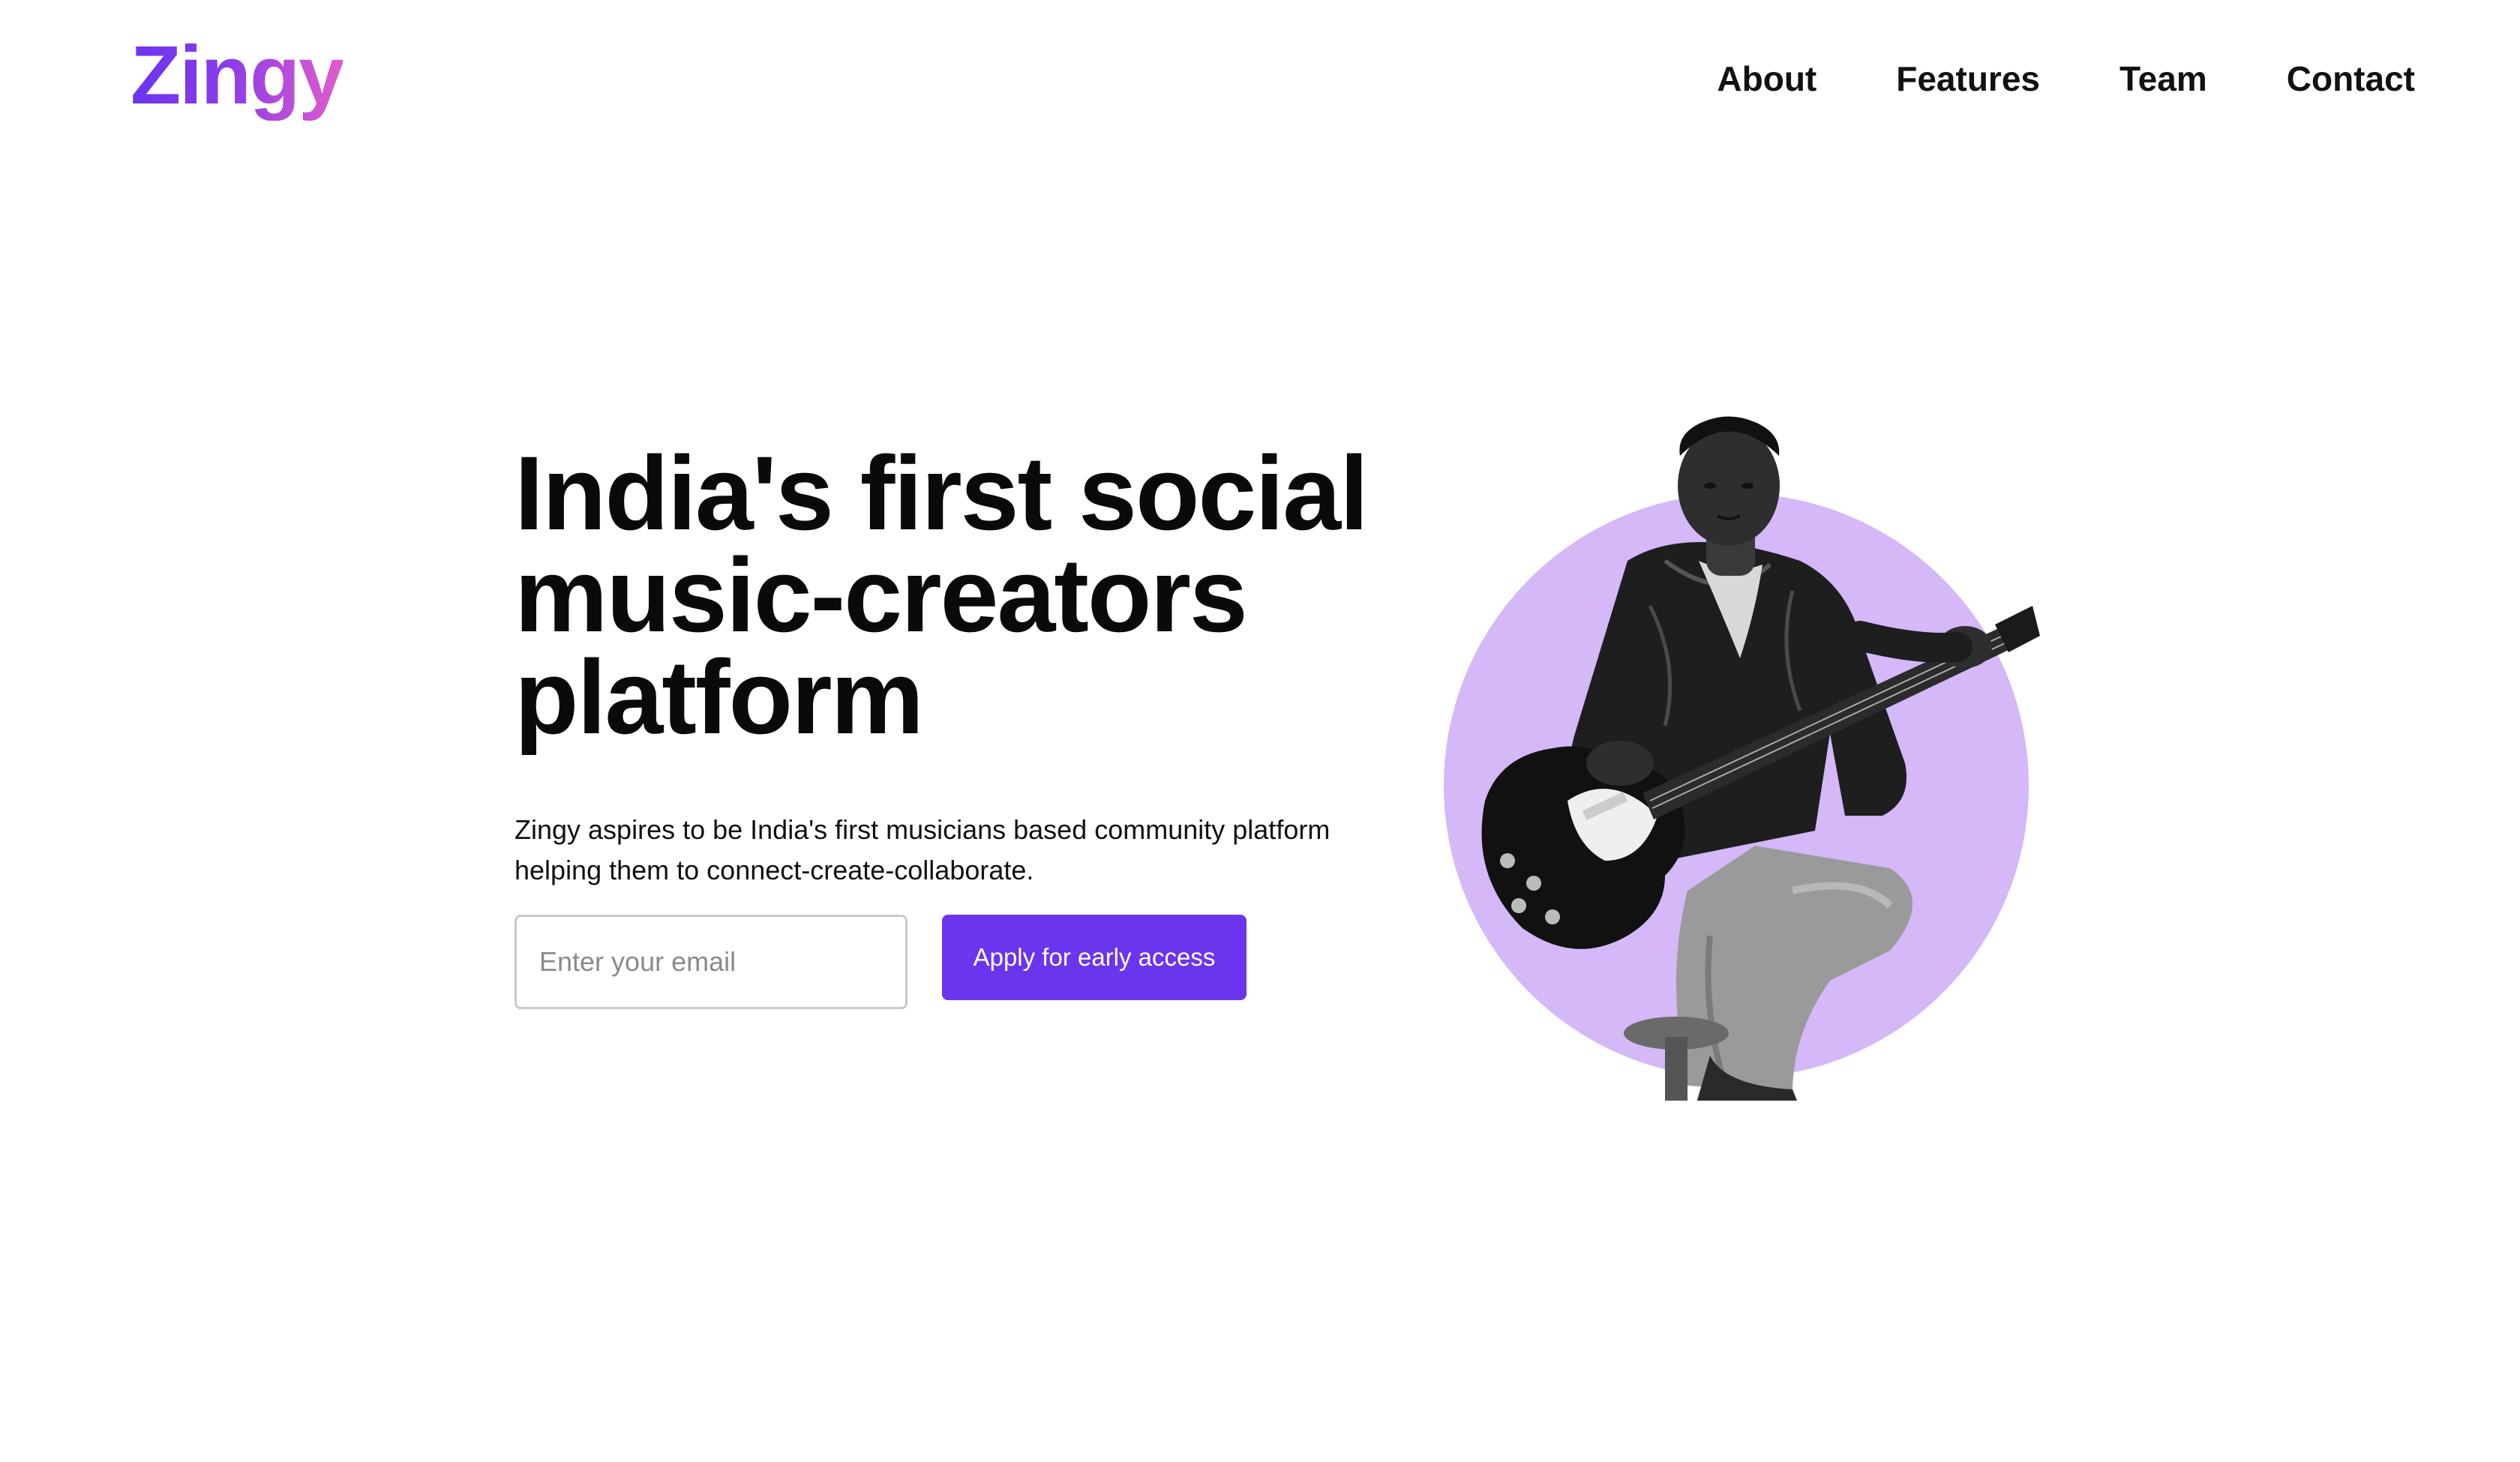 Image resolution: width=2520 pixels, height=1462 pixels. Describe the element at coordinates (2066, 78) in the screenshot. I see `top-nav: About Features Team Contact` at that location.